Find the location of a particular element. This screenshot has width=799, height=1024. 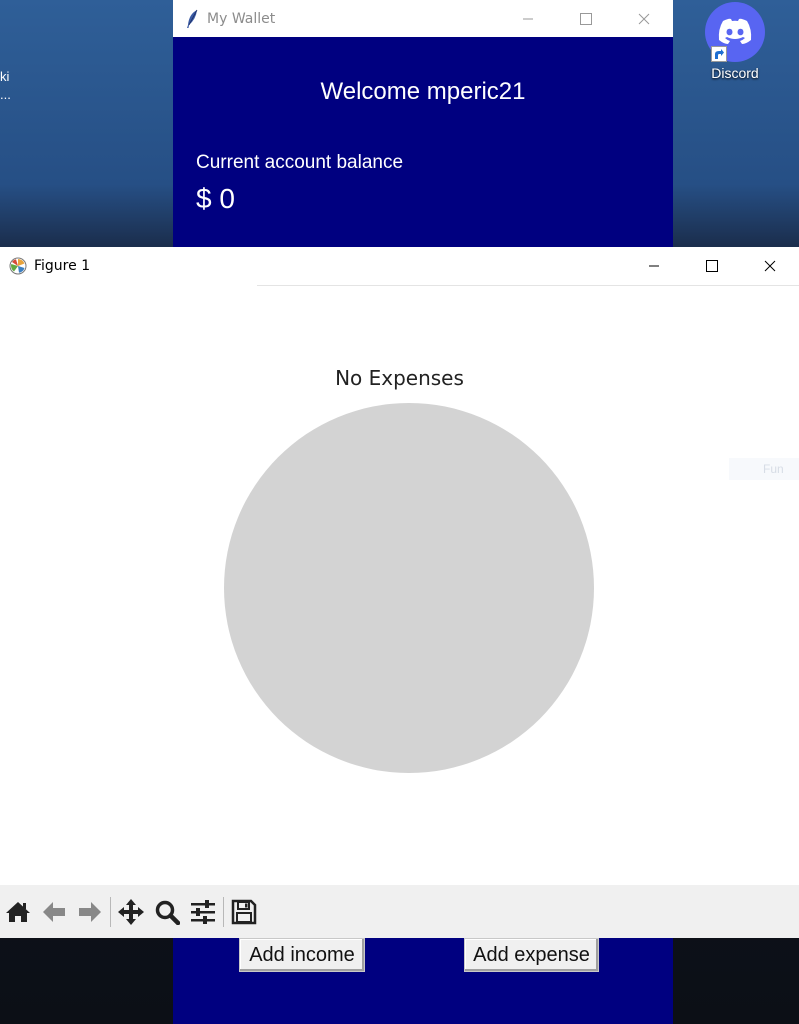

discord-icon is located at coordinates (735, 32).